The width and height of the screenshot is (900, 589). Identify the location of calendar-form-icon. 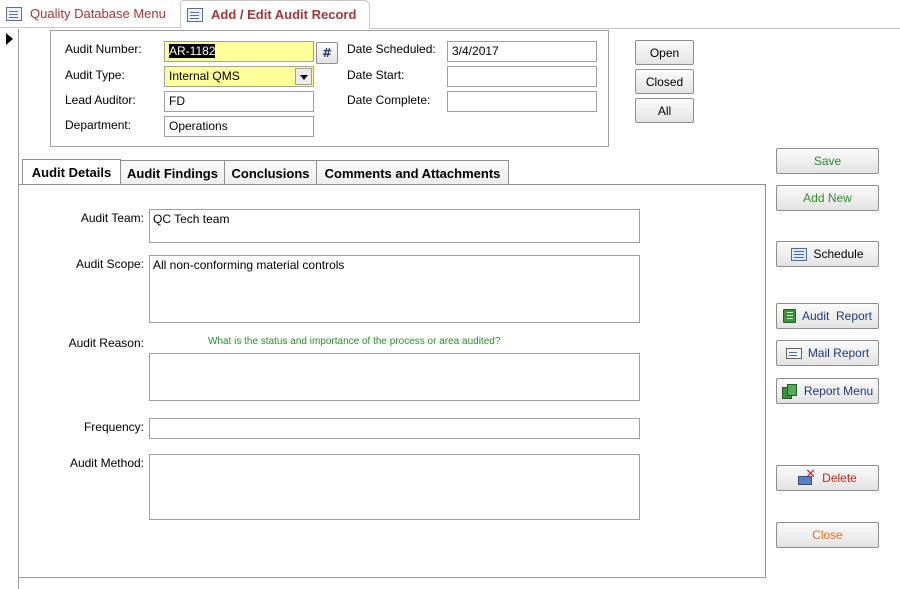
(799, 254).